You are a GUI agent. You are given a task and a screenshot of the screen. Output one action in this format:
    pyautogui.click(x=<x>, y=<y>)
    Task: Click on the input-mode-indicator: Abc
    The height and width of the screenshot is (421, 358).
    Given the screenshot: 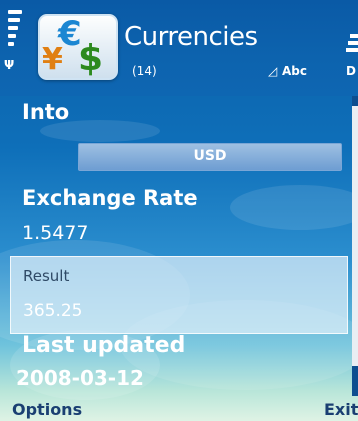 What is the action you would take?
    pyautogui.click(x=294, y=71)
    